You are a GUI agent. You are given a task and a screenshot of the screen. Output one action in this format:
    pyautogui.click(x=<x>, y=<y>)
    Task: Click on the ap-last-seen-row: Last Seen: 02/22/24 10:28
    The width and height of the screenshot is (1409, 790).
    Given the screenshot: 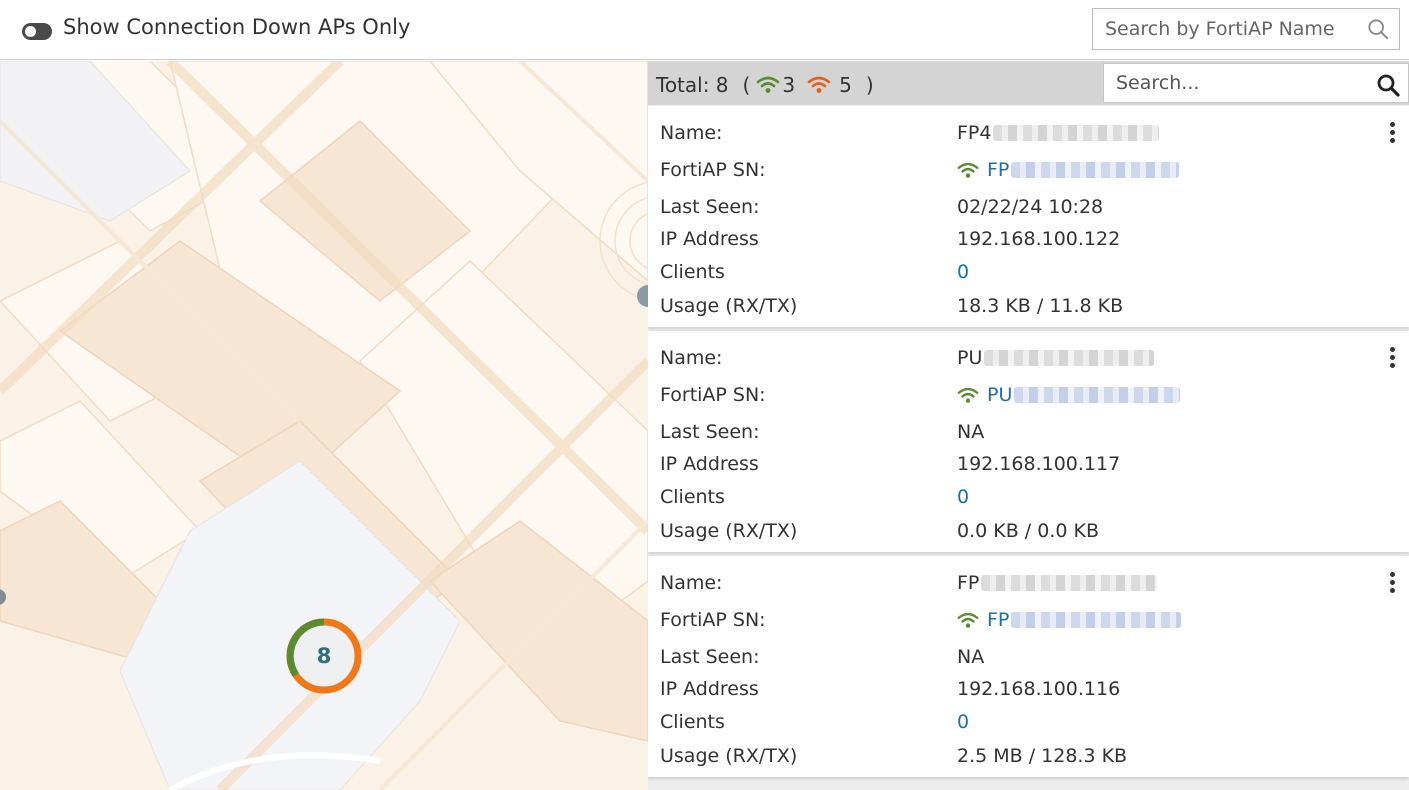 What is the action you would take?
    pyautogui.click(x=1020, y=207)
    